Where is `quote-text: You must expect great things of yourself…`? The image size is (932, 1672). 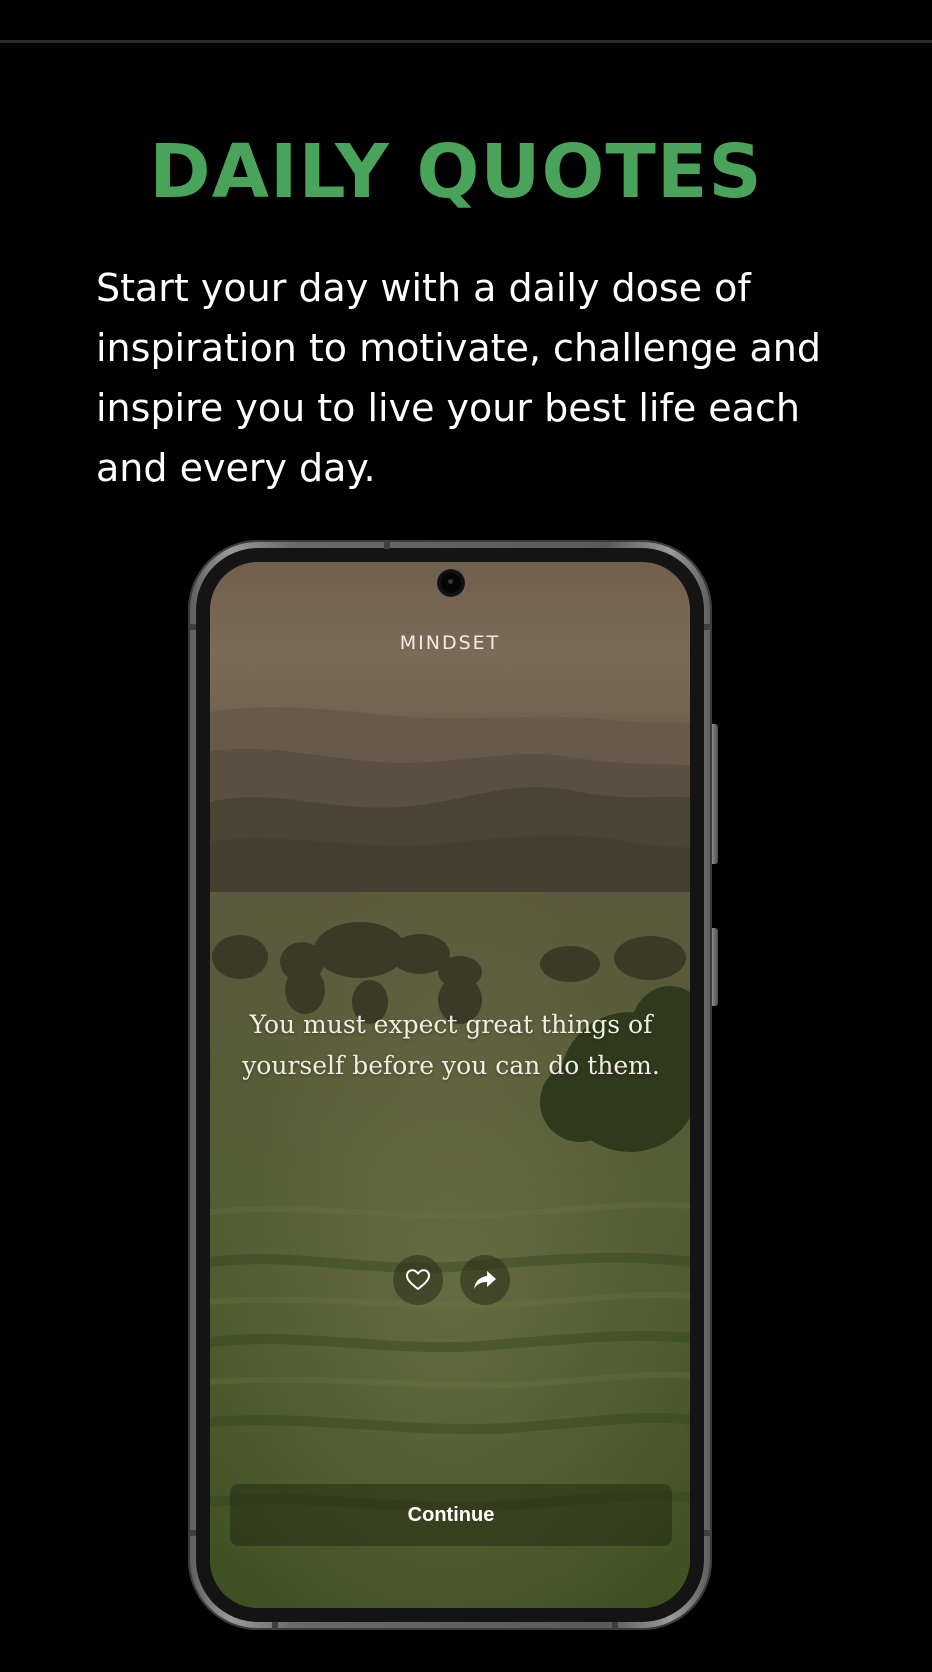
quote-text: You must expect great things of yourself… is located at coordinates (451, 1045).